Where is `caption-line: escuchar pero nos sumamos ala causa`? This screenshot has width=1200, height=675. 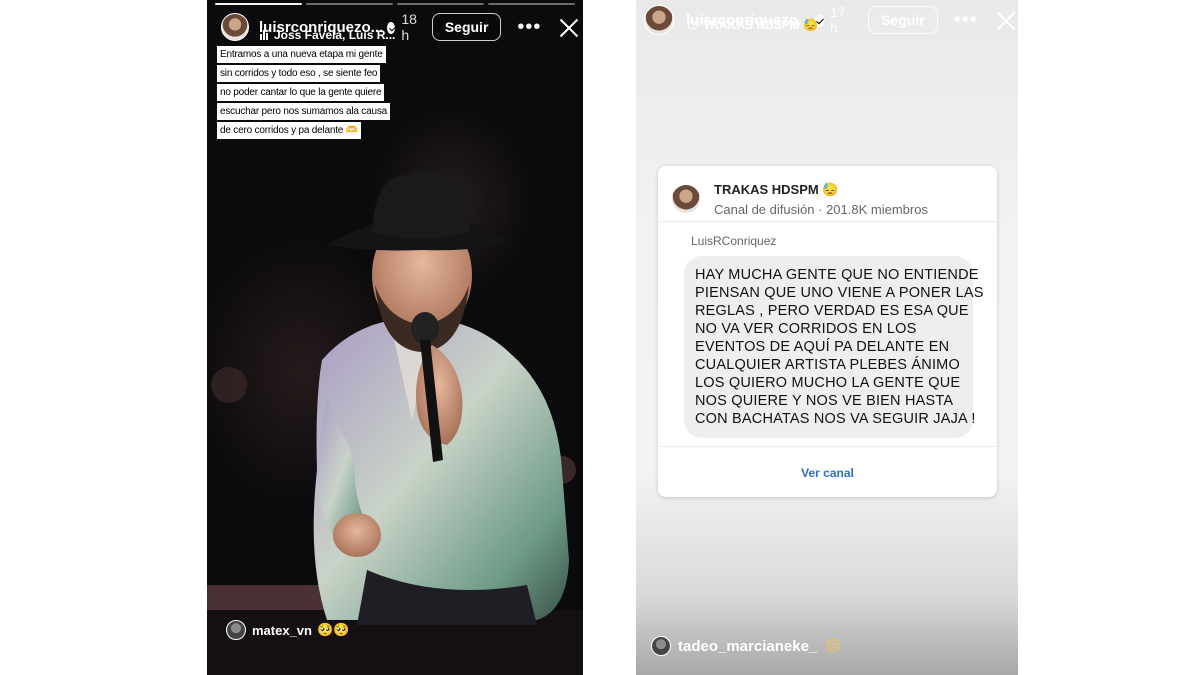
caption-line: escuchar pero nos sumamos ala causa is located at coordinates (303, 111).